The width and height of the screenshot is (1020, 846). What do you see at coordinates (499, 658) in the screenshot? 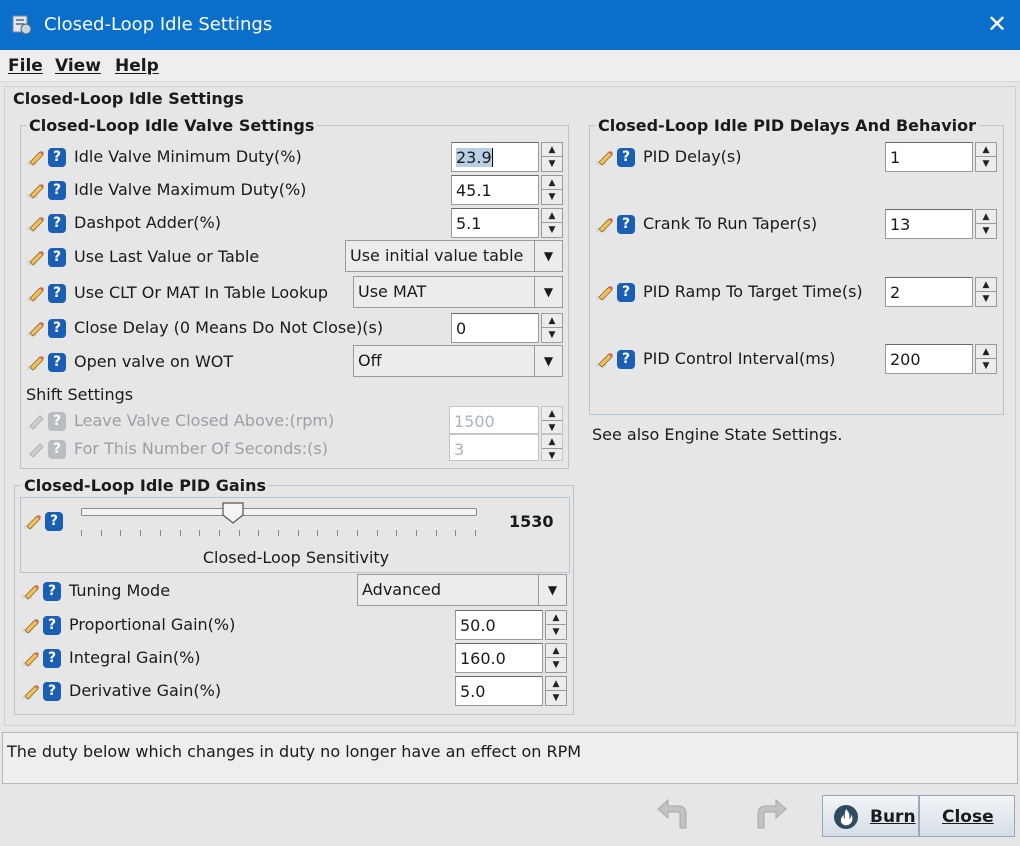
I see `integral-input: 160.0` at bounding box center [499, 658].